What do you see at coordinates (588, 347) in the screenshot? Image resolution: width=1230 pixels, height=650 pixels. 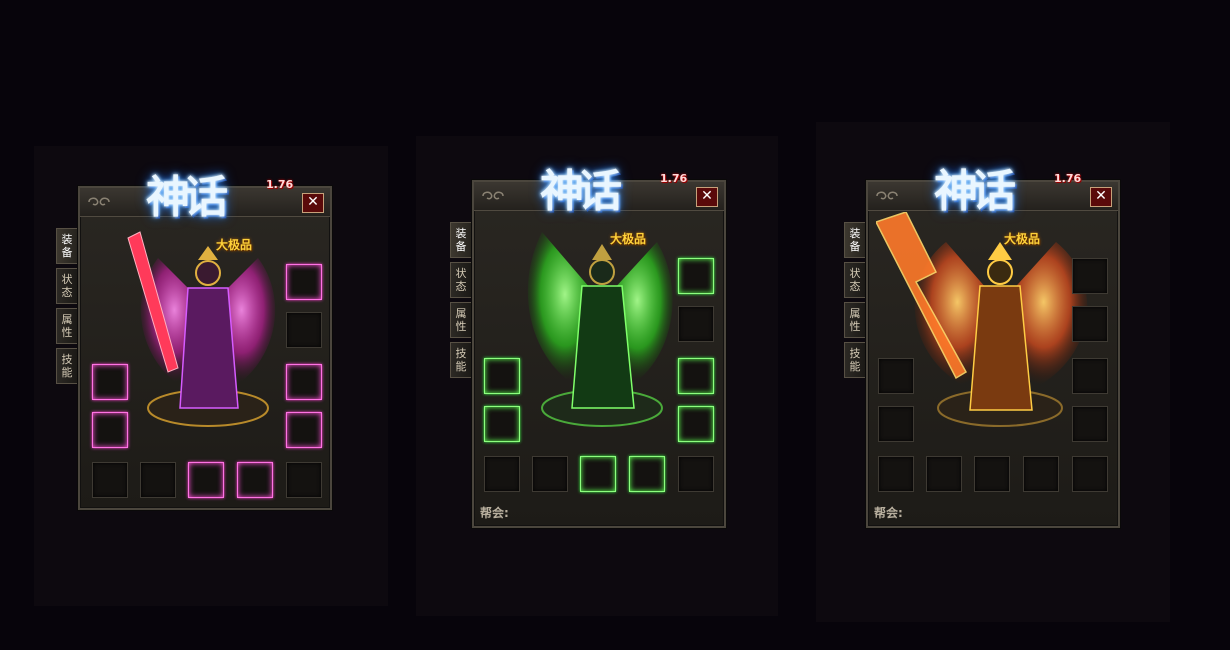 I see `character-panel-green: ✕ 神话 1.76 大极品 装备 状态 属性 技能 帮会:` at bounding box center [588, 347].